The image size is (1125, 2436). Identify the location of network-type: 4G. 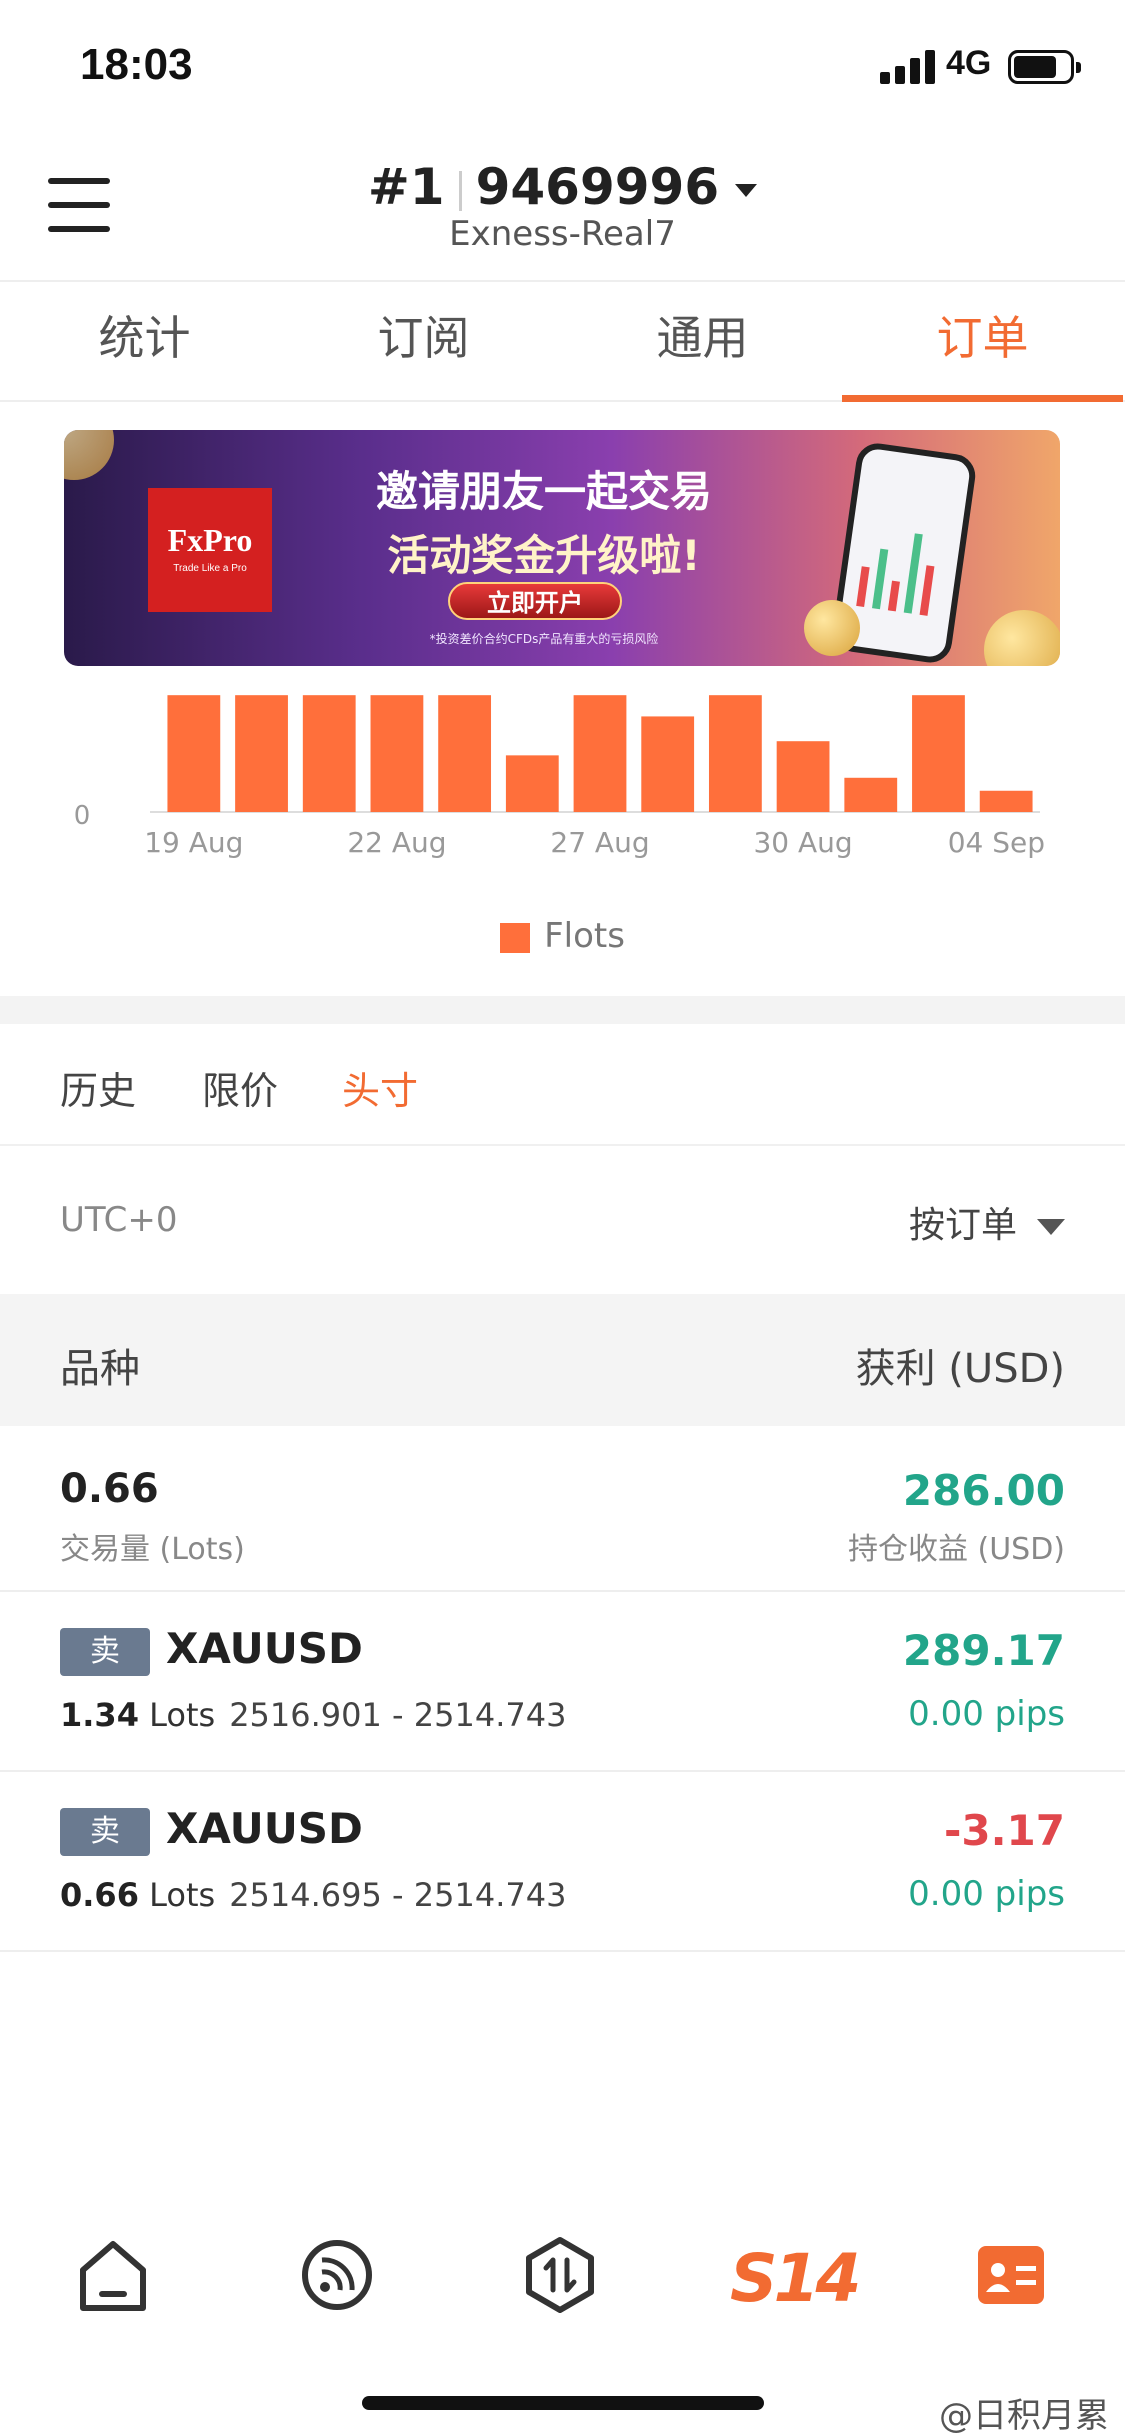
(969, 63).